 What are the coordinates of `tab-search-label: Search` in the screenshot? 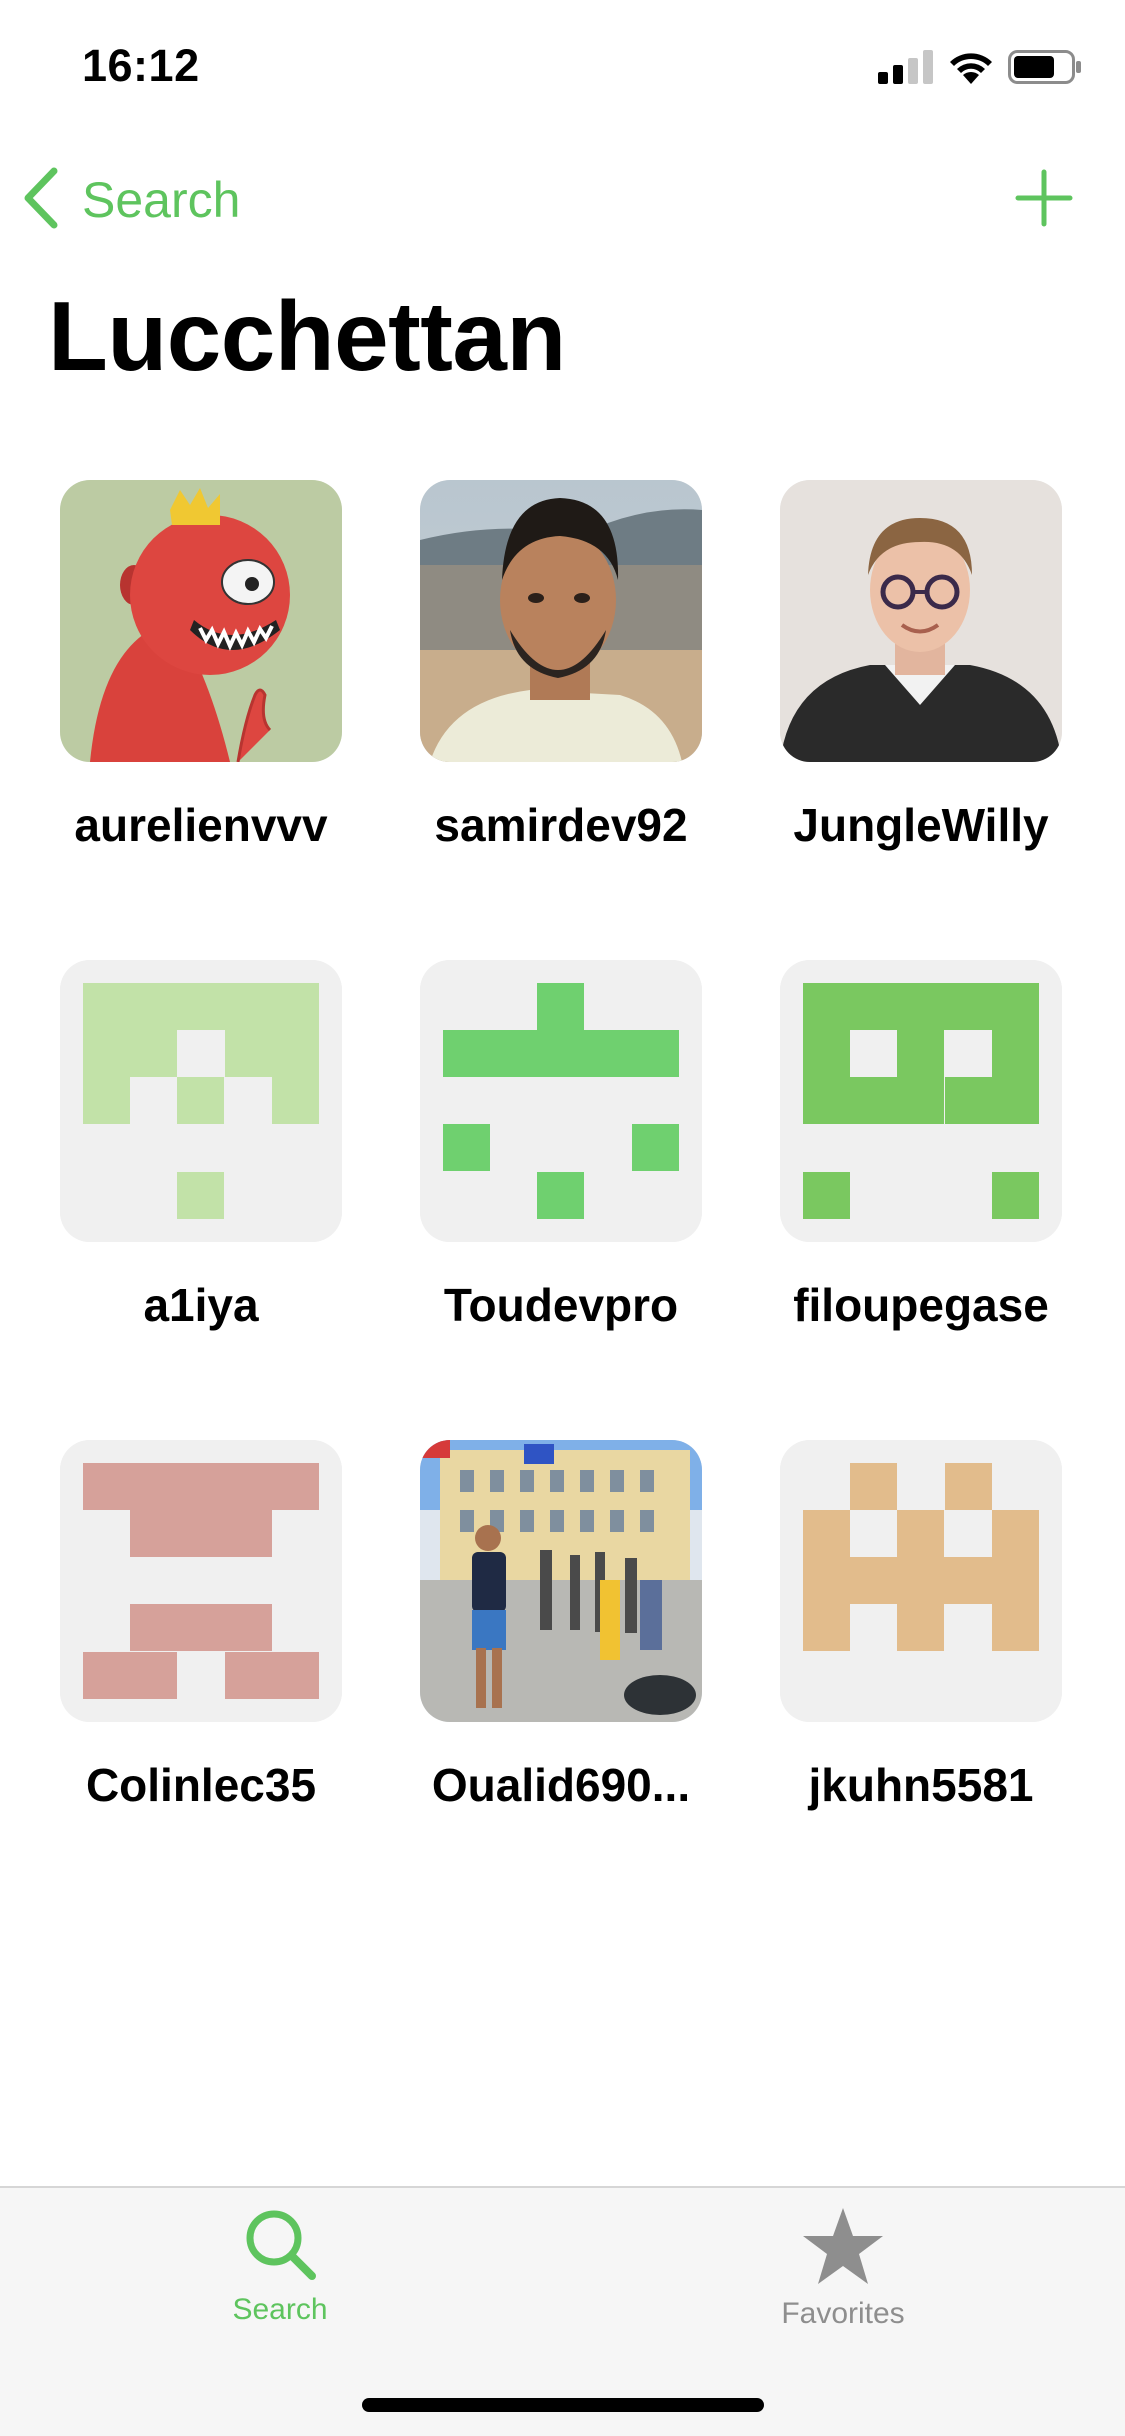 It's located at (280, 2309).